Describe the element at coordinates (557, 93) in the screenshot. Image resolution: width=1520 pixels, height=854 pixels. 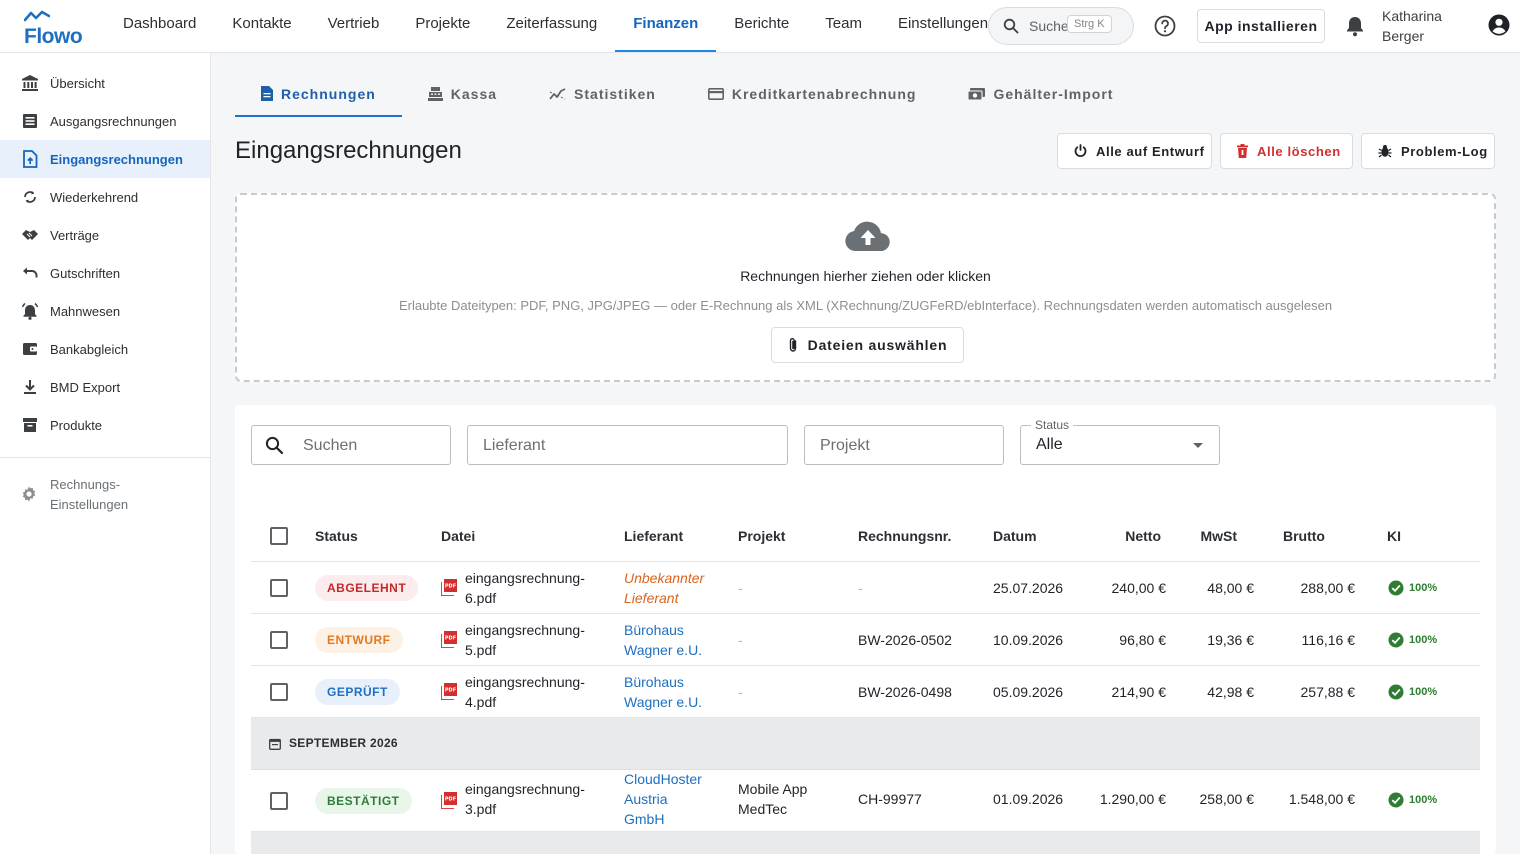
I see `trend-icon` at that location.